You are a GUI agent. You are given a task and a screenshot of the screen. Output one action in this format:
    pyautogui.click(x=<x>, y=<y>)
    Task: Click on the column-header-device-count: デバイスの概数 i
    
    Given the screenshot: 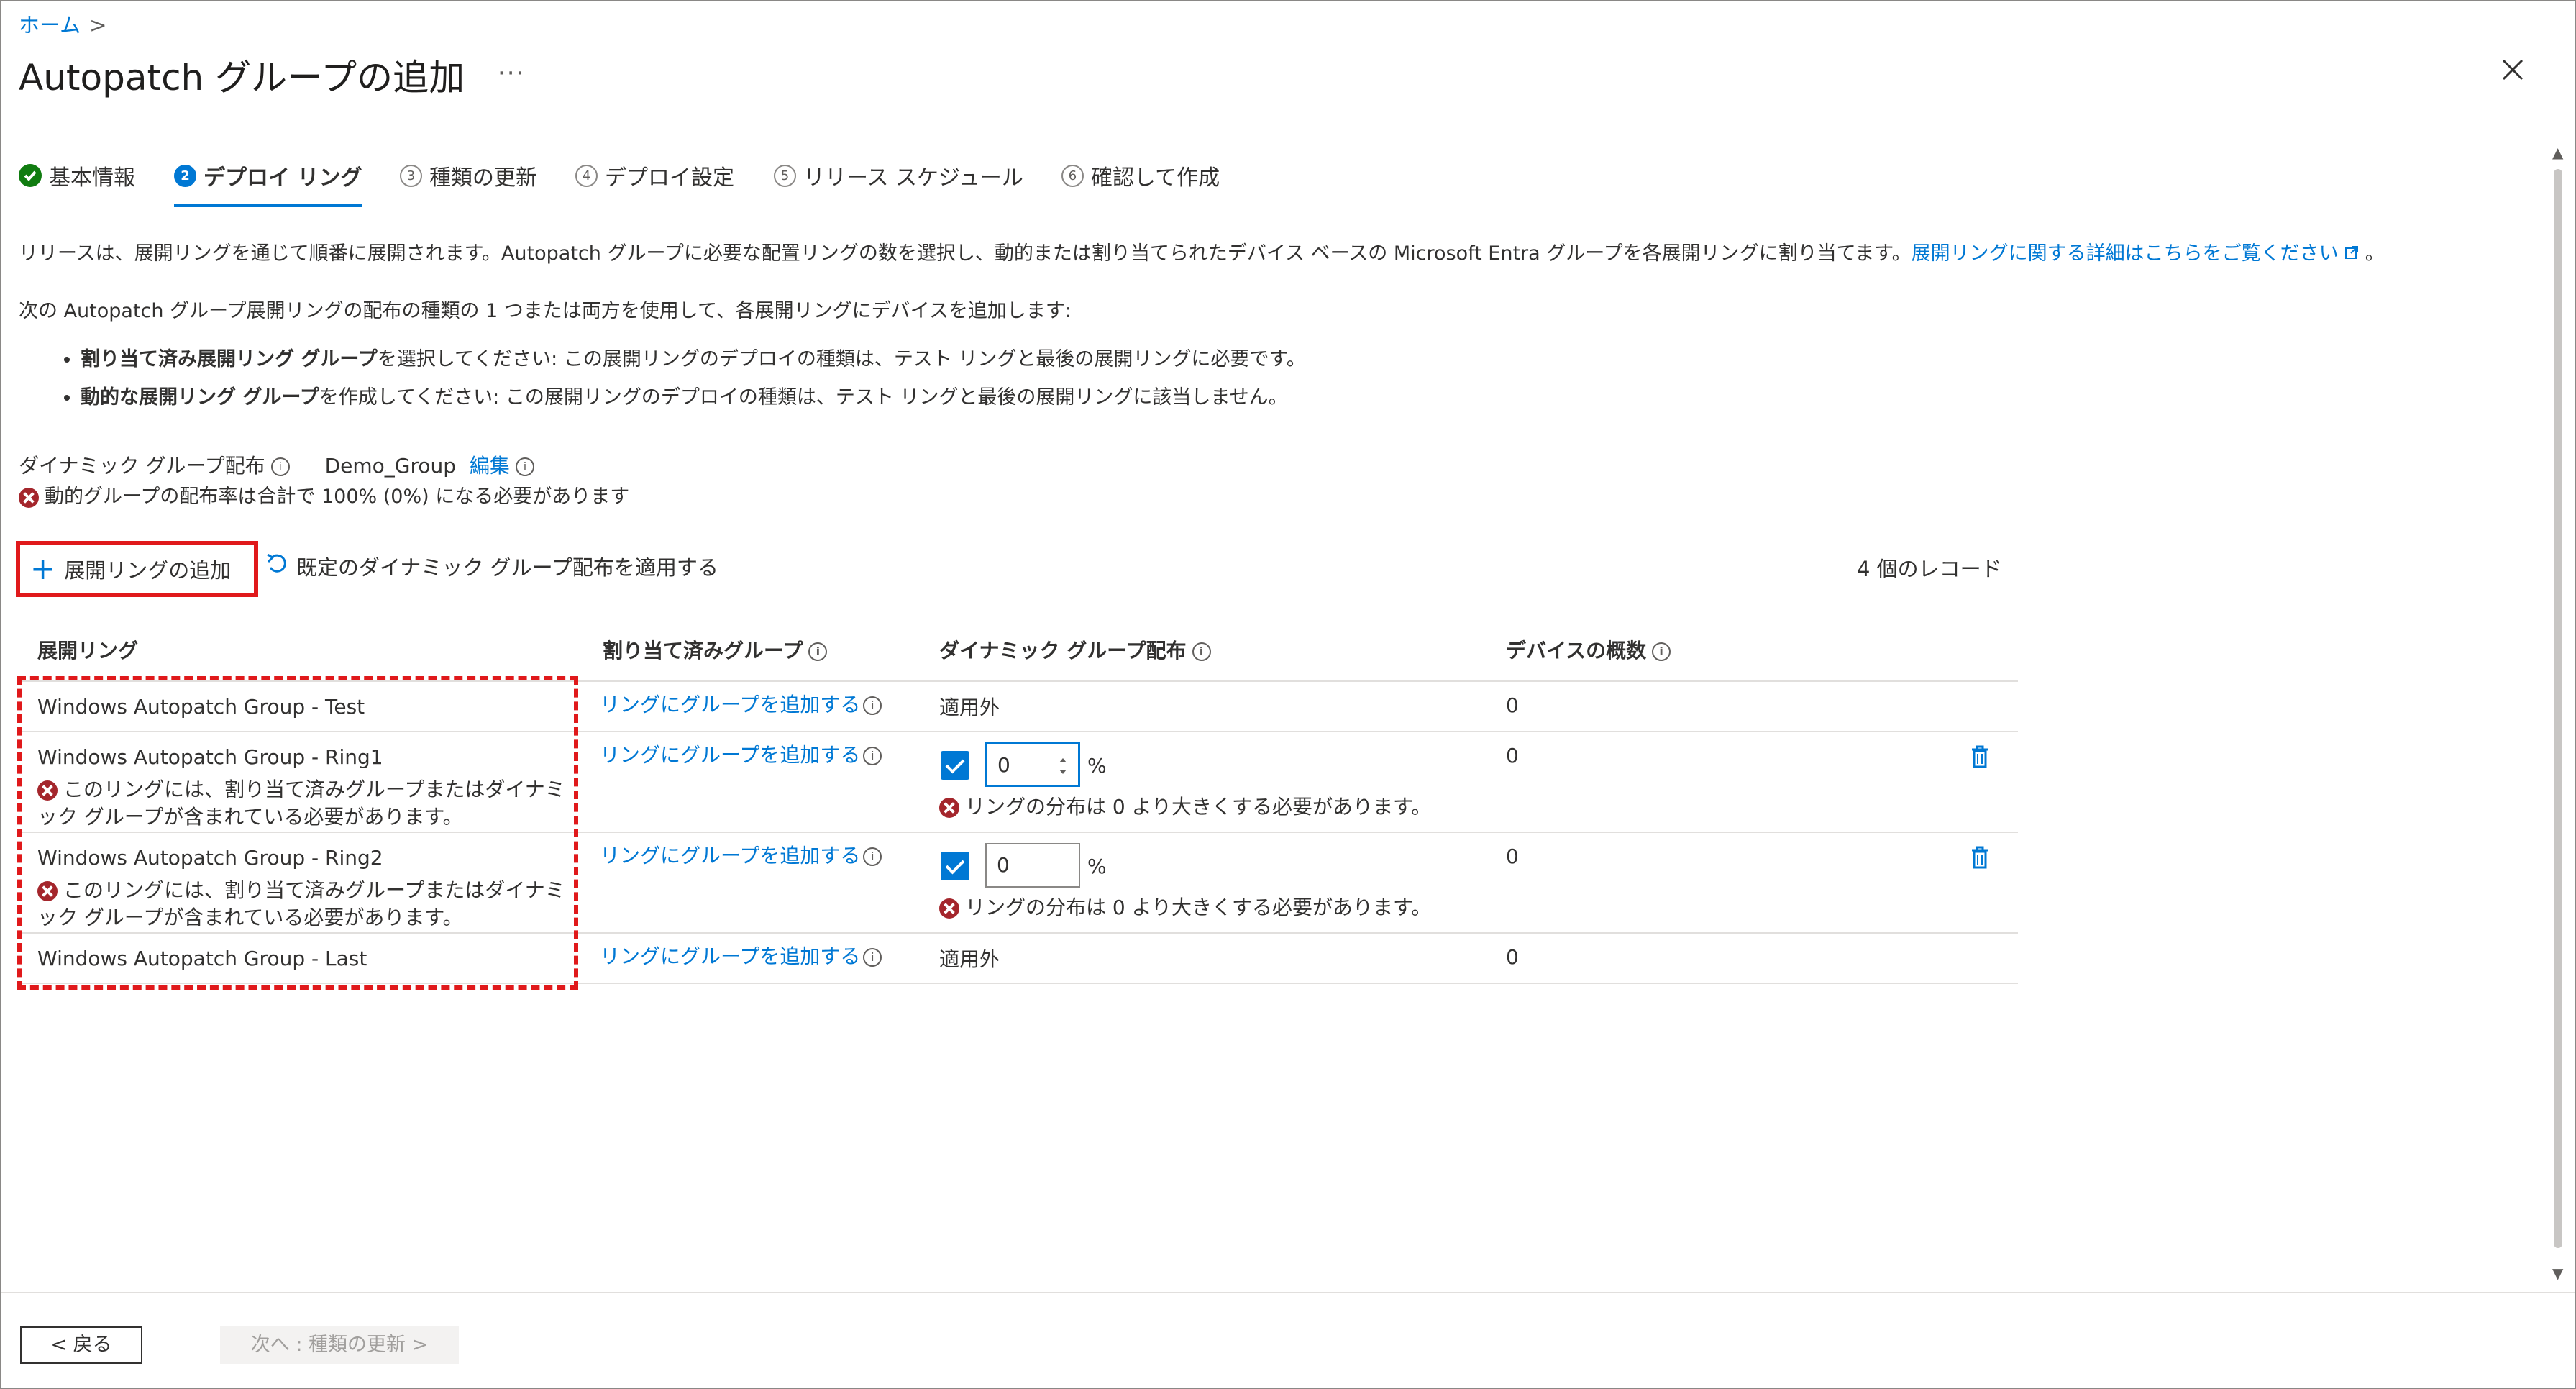 What is the action you would take?
    pyautogui.click(x=1588, y=649)
    